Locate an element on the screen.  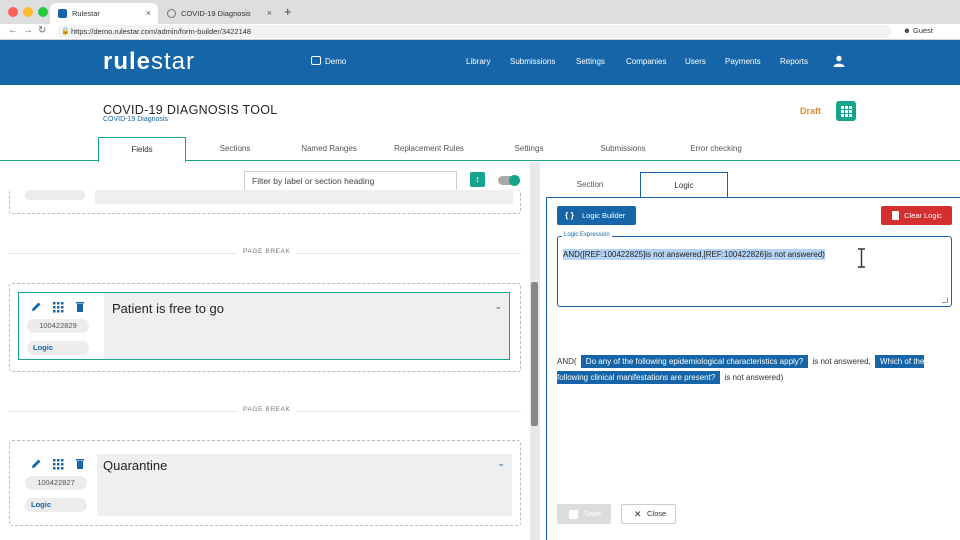
nav-payments: Payments is located at coordinates (743, 61).